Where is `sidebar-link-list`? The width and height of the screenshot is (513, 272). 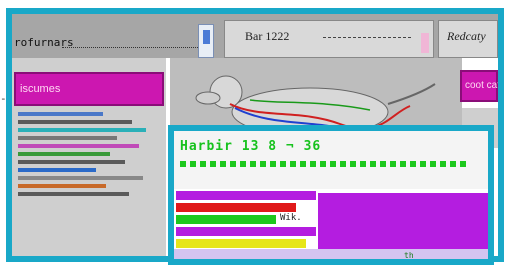 sidebar-link-list is located at coordinates (89, 156).